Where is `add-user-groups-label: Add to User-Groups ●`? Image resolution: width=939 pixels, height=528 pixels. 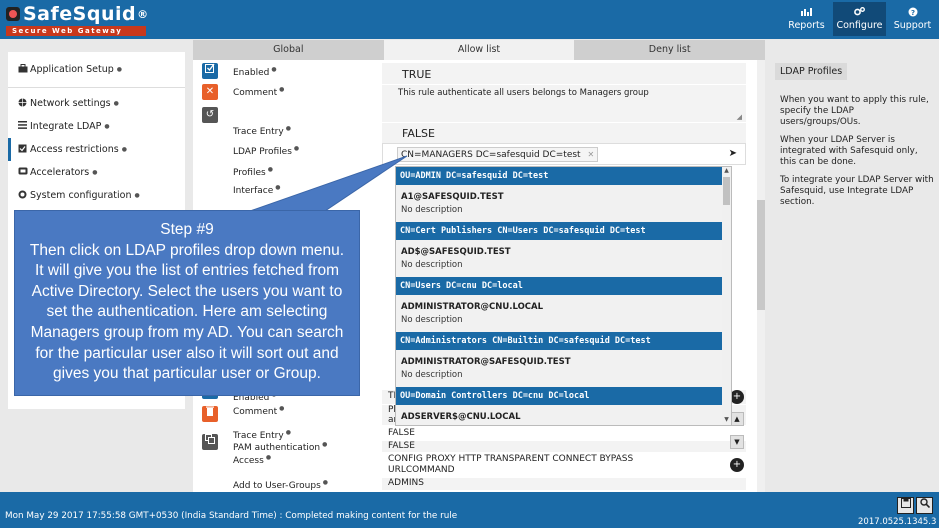 add-user-groups-label: Add to User-Groups ● is located at coordinates (281, 485).